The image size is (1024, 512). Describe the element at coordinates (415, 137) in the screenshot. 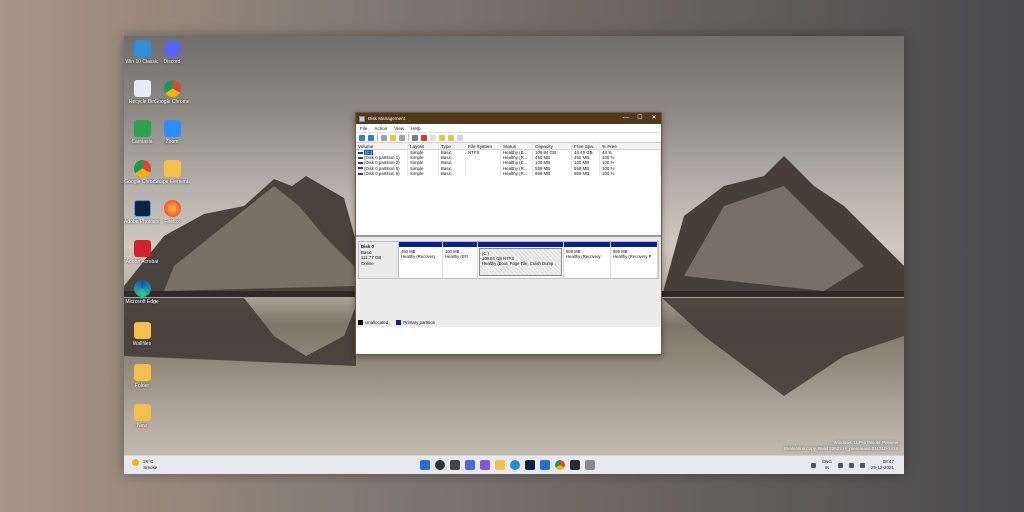

I see `connect-icon` at that location.